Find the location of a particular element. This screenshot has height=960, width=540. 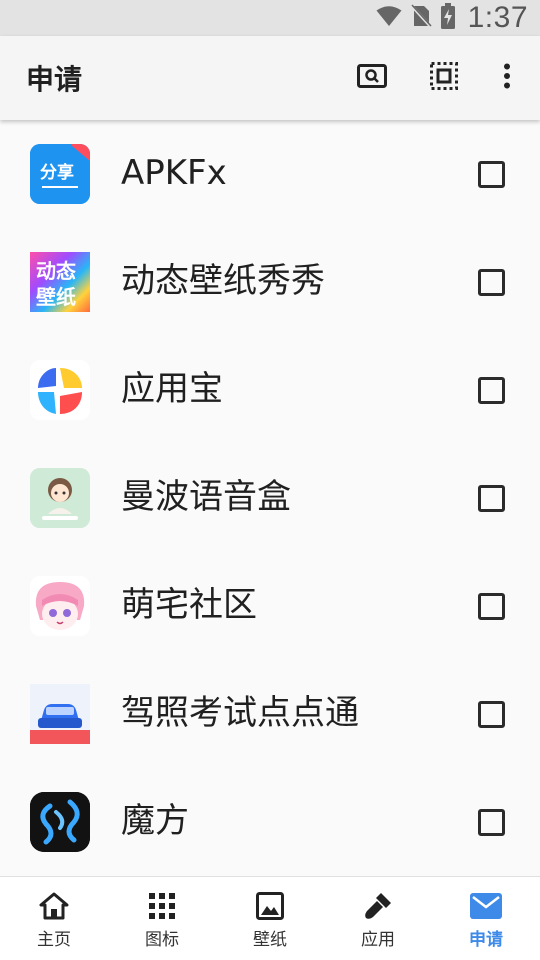

more-options-button is located at coordinates (507, 78).